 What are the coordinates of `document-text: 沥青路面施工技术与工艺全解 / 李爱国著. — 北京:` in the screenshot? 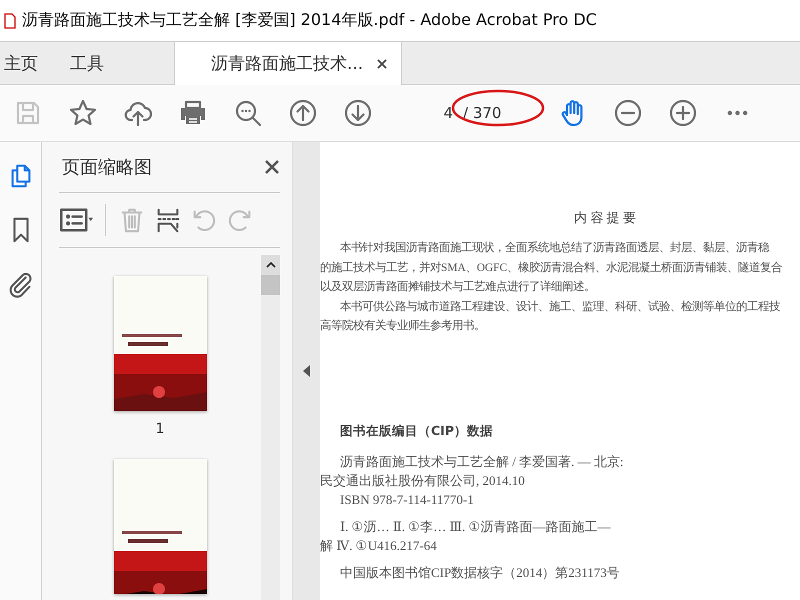 It's located at (482, 461).